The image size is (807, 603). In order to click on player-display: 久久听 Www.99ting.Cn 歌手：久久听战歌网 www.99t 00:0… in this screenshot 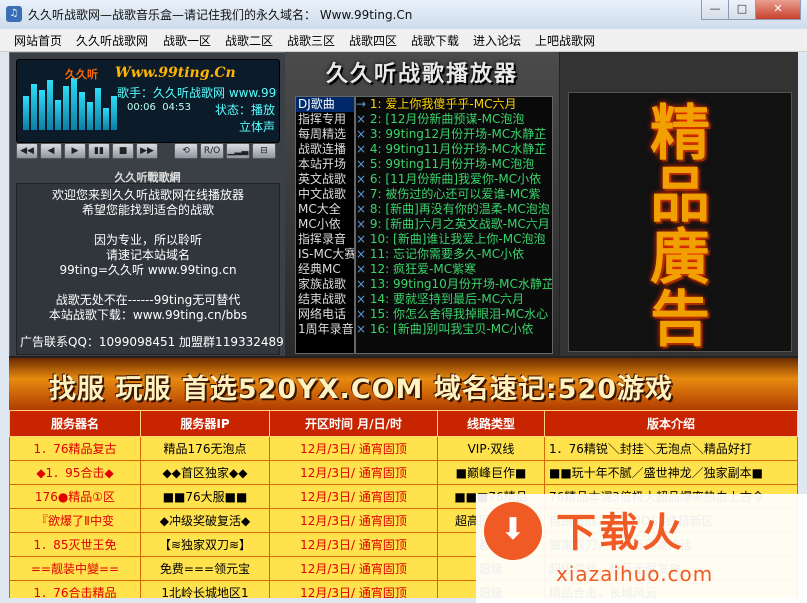, I will do `click(148, 101)`.